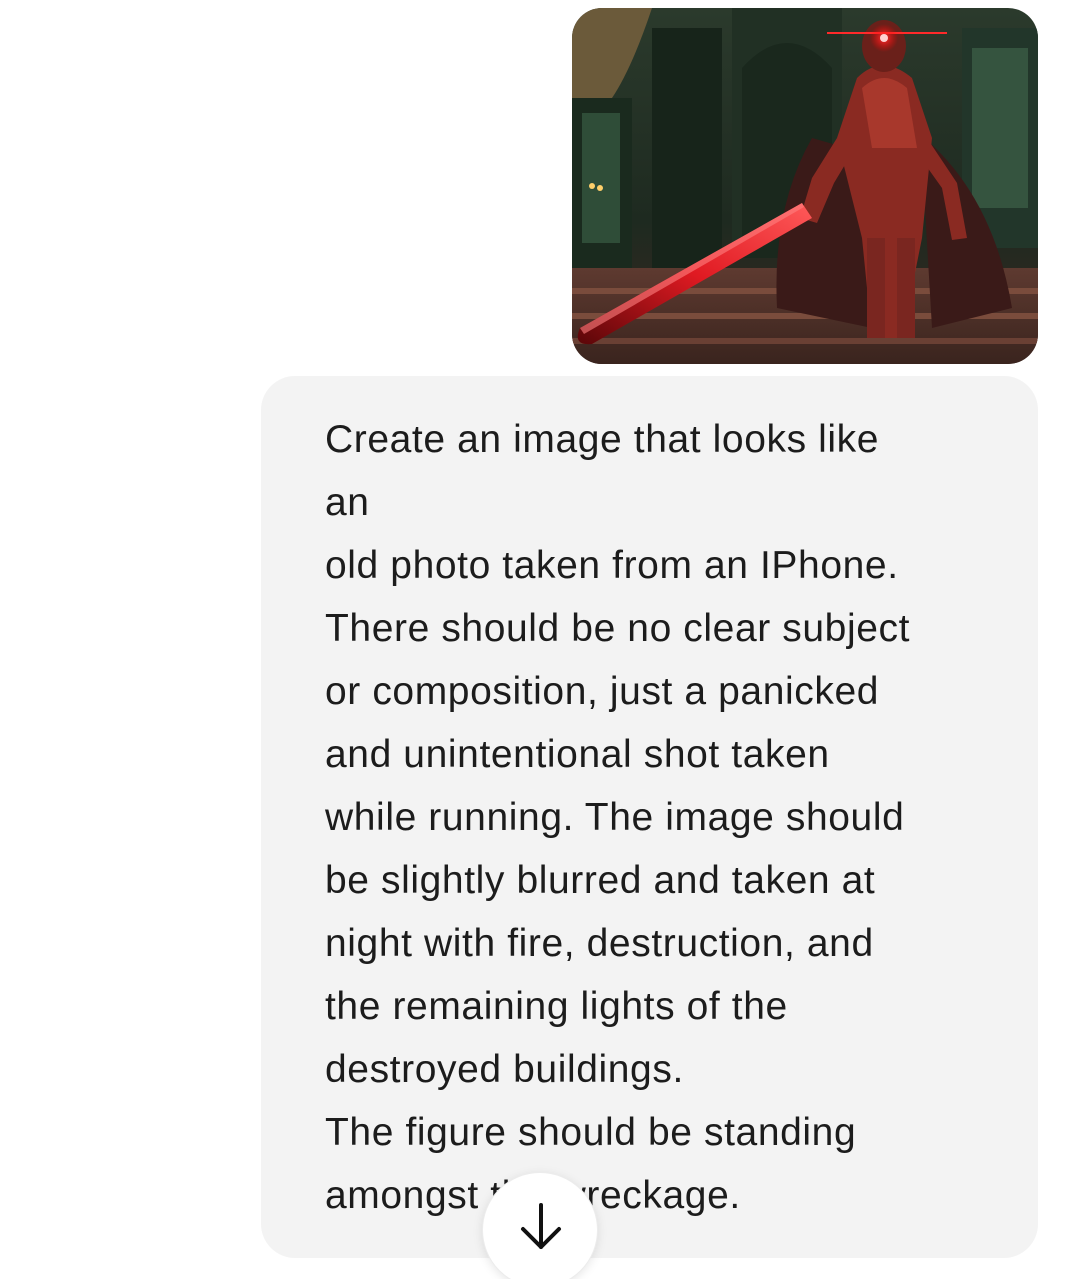  Describe the element at coordinates (602, 691) in the screenshot. I see `message-line: or composition, just a panicked` at that location.